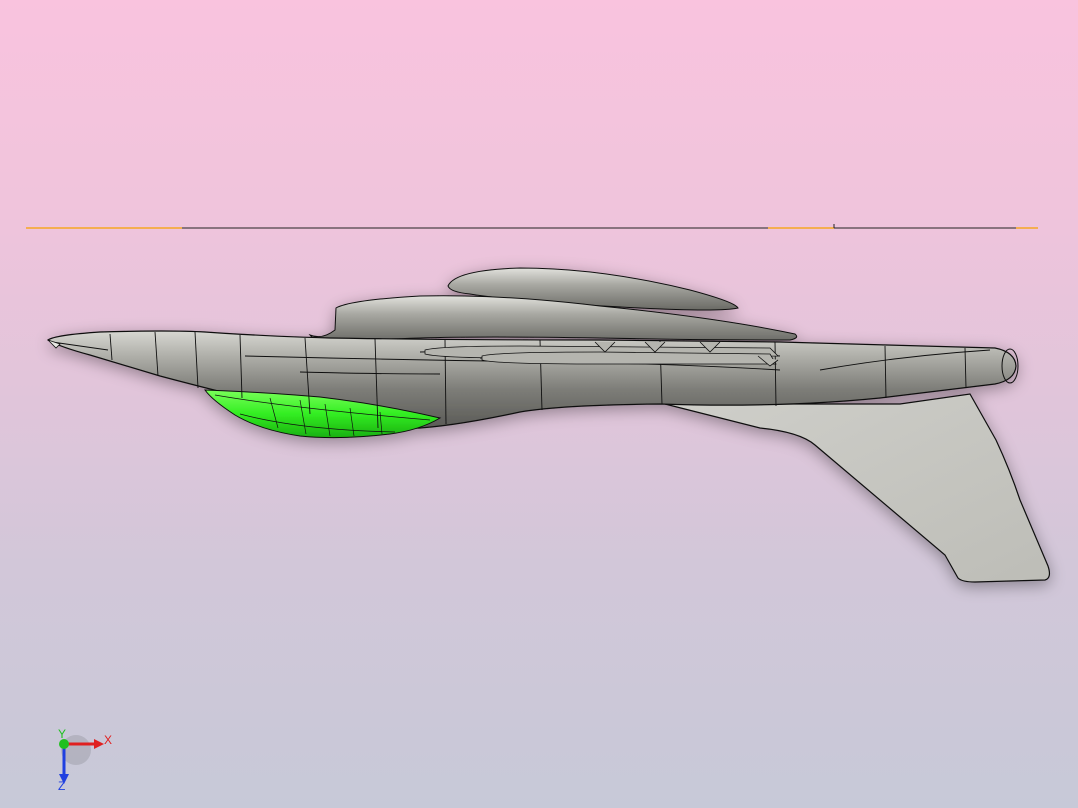 The height and width of the screenshot is (808, 1078). What do you see at coordinates (532, 226) in the screenshot?
I see `datum-line` at bounding box center [532, 226].